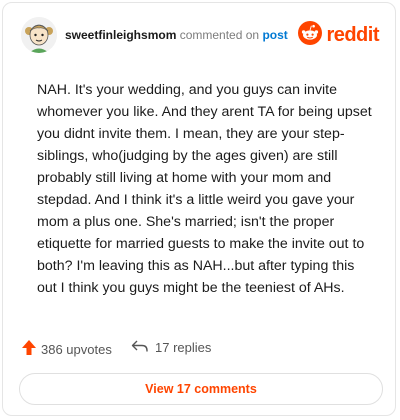  I want to click on comment-meta: sweetfinleighsmom commented on post, so click(176, 35).